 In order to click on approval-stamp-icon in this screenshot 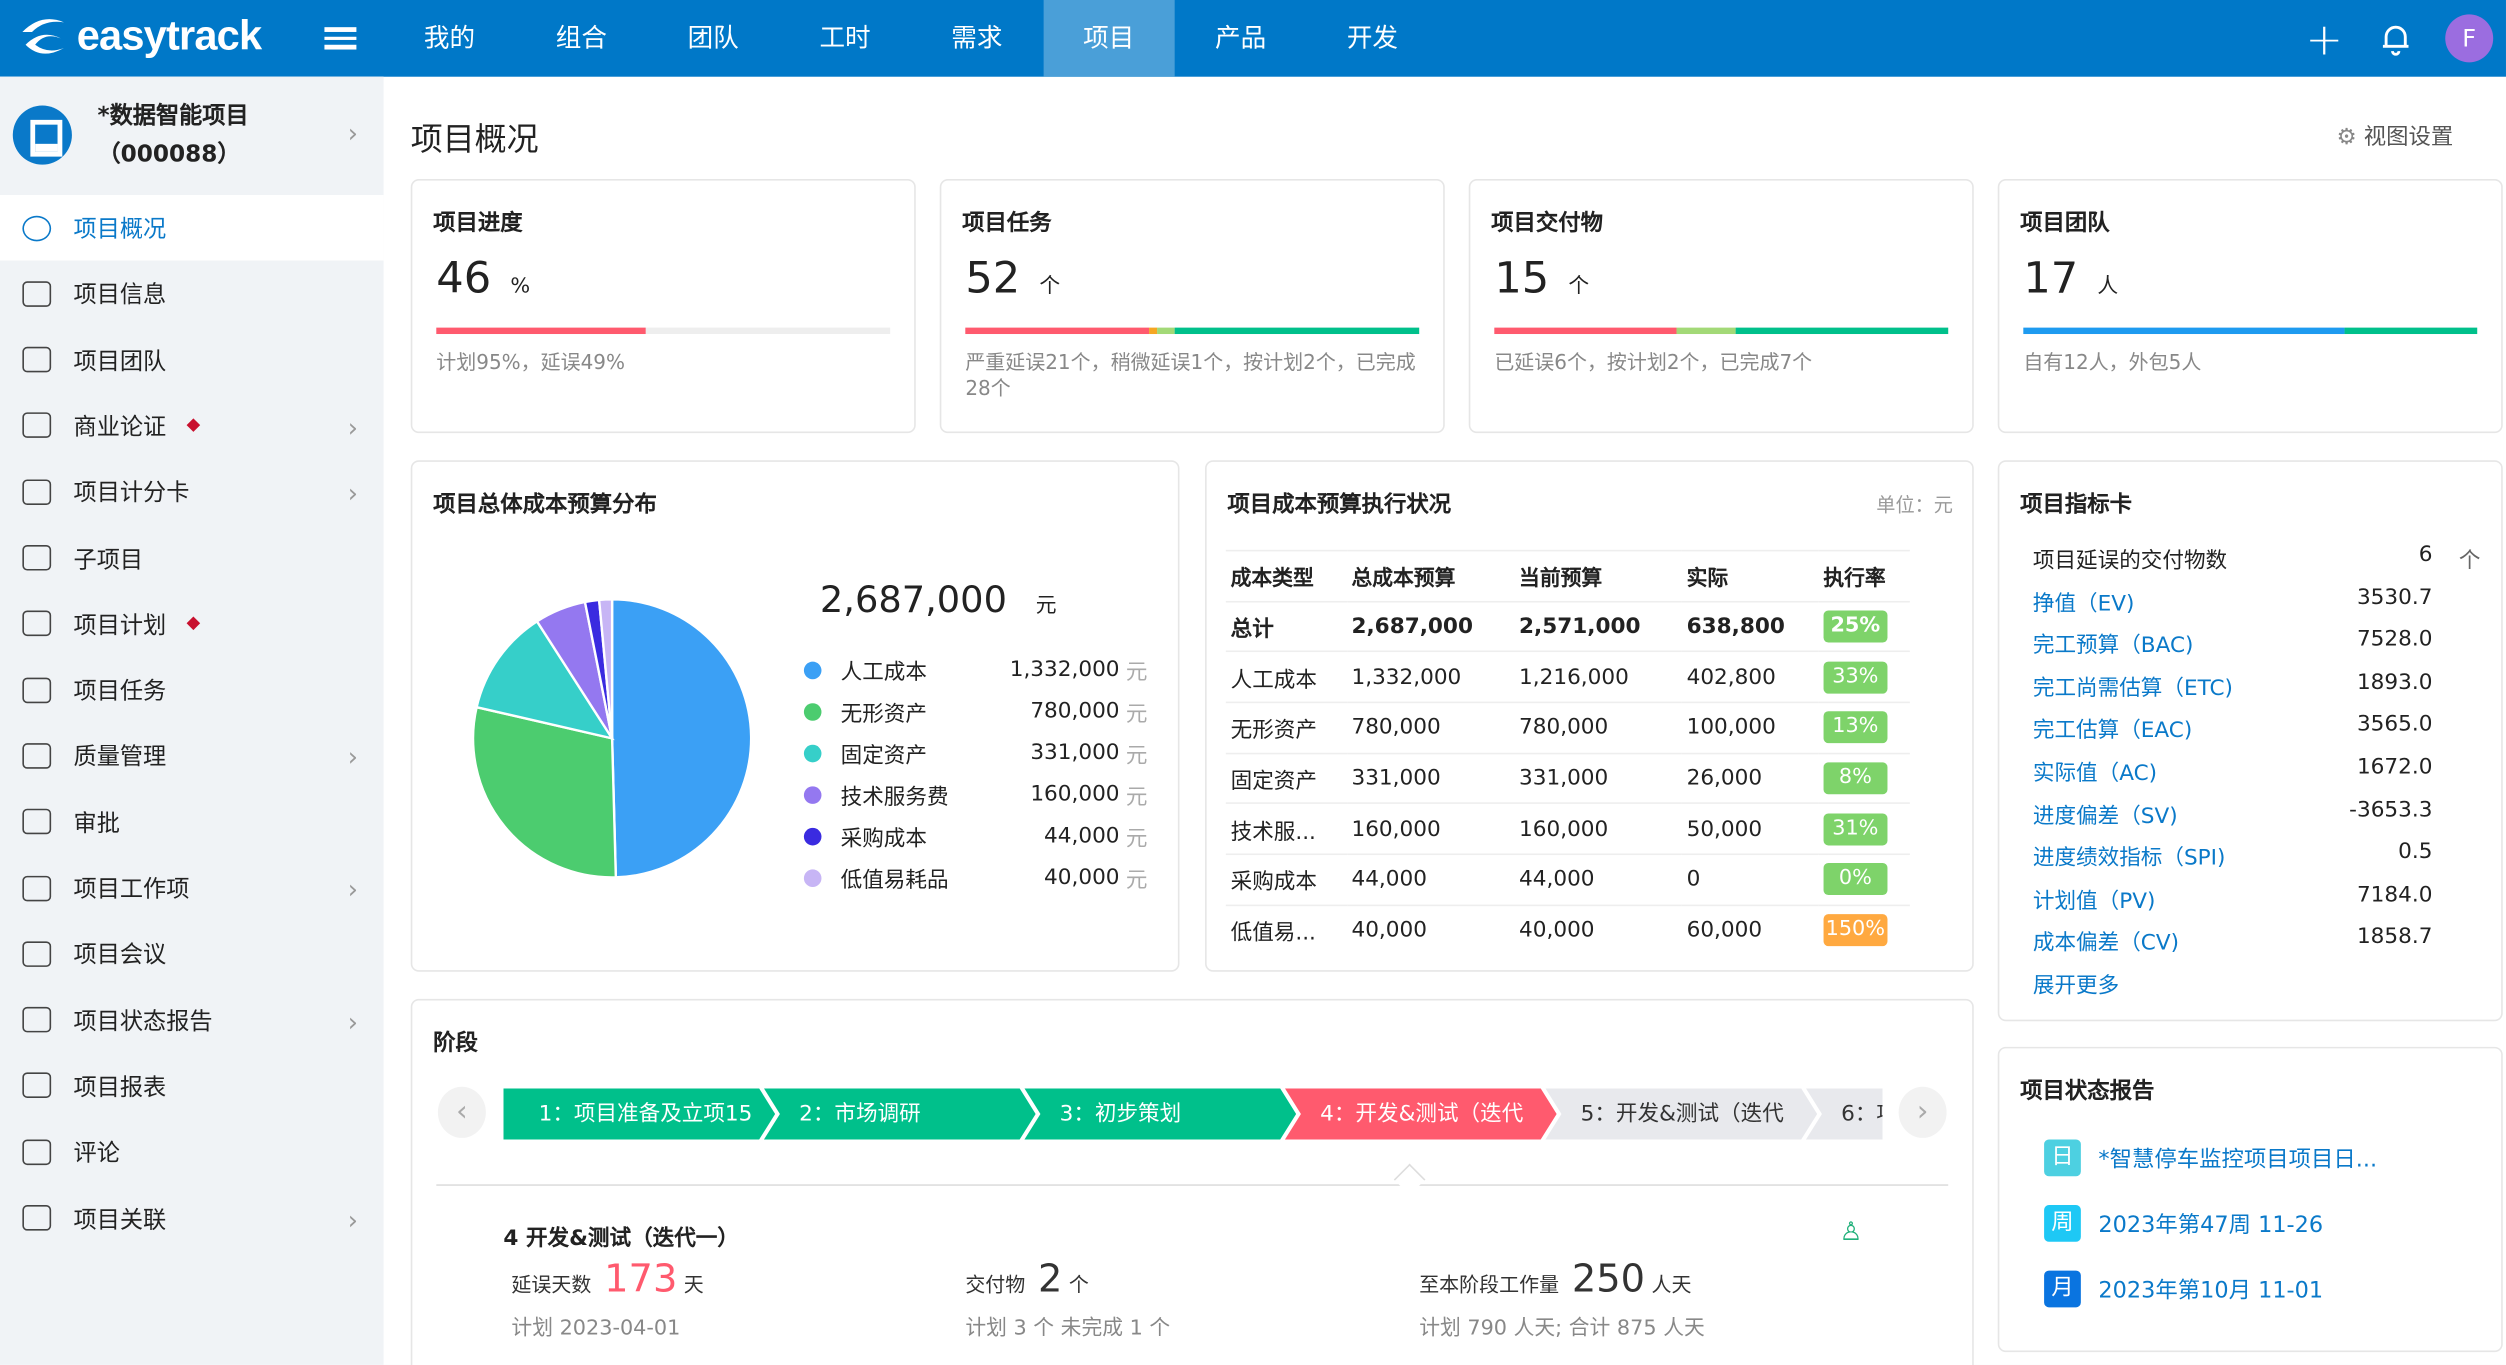, I will do `click(37, 821)`.